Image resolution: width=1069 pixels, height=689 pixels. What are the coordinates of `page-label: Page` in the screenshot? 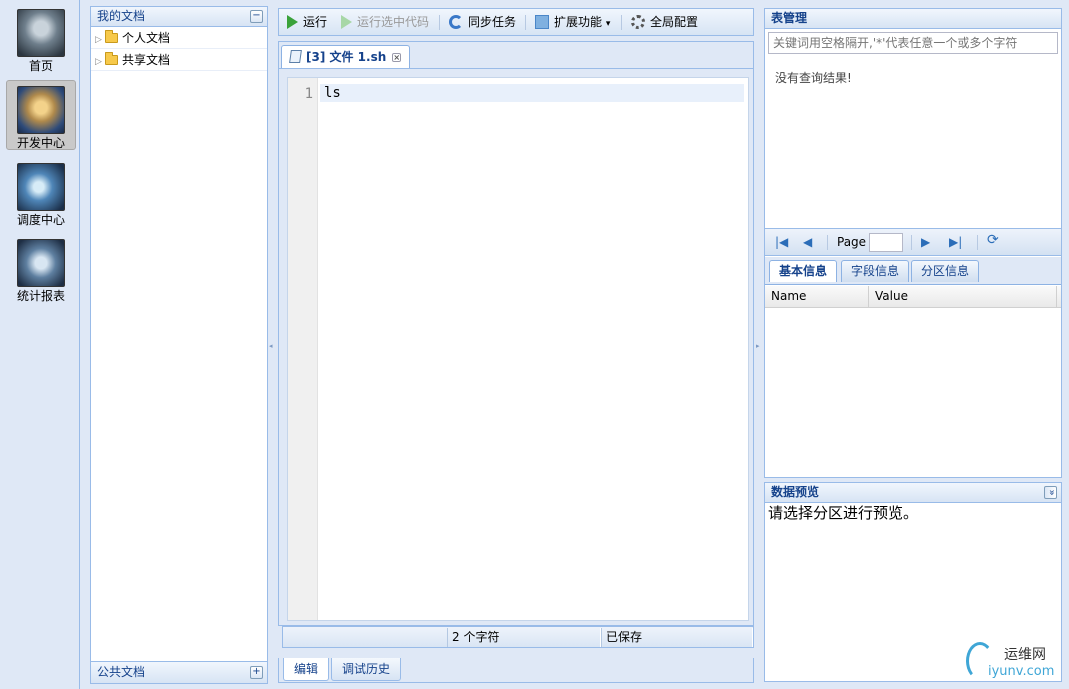 It's located at (852, 242).